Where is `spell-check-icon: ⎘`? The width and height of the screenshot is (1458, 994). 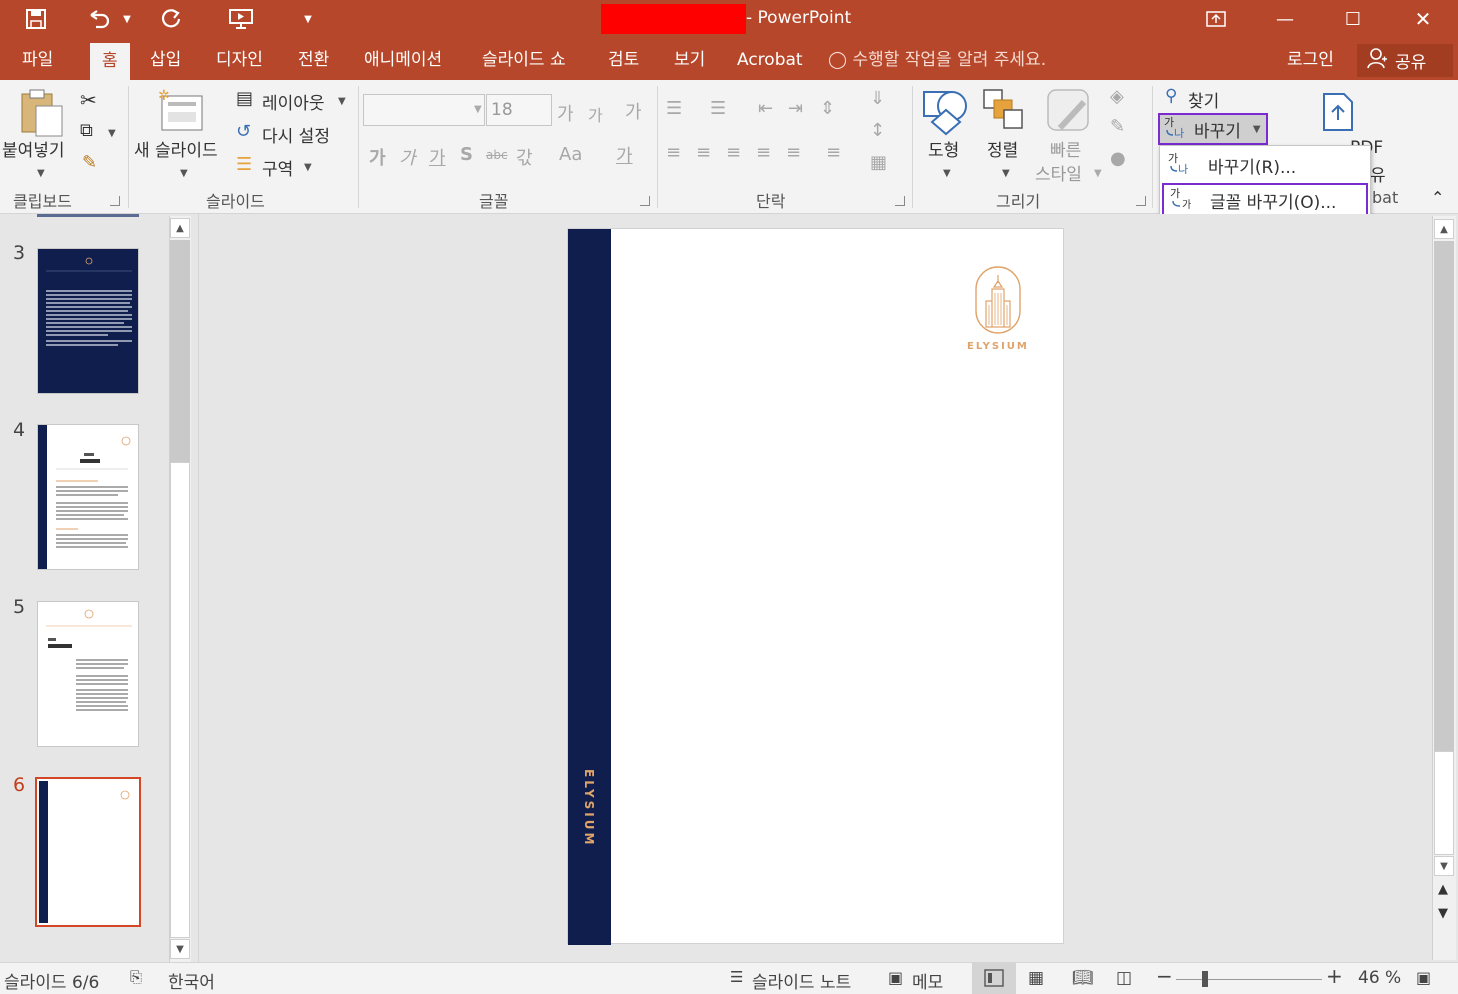 spell-check-icon: ⎘ is located at coordinates (136, 977).